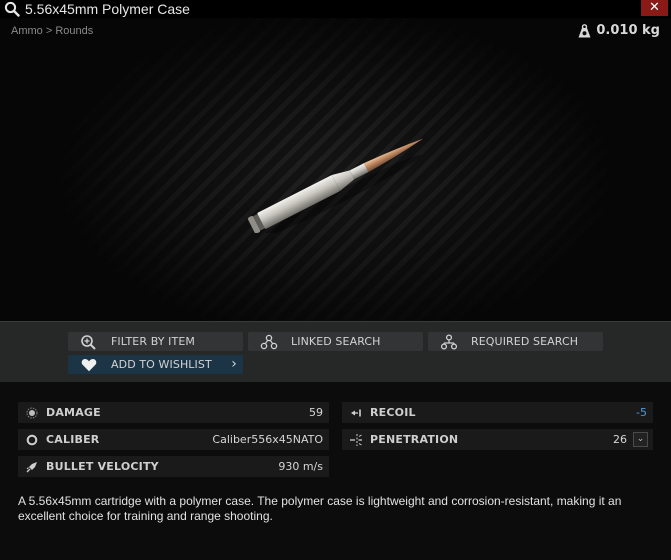 Image resolution: width=671 pixels, height=560 pixels. I want to click on stat-damage-label: DAMAGE, so click(73, 412).